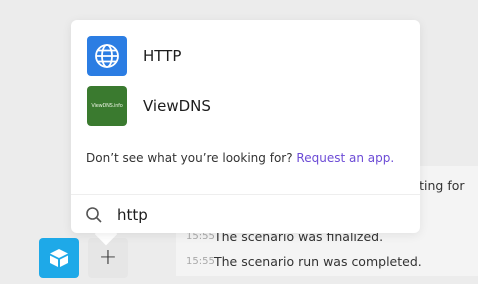  Describe the element at coordinates (247, 106) in the screenshot. I see `result-item-viewdns: ViewDNS.info ViewDNS` at that location.